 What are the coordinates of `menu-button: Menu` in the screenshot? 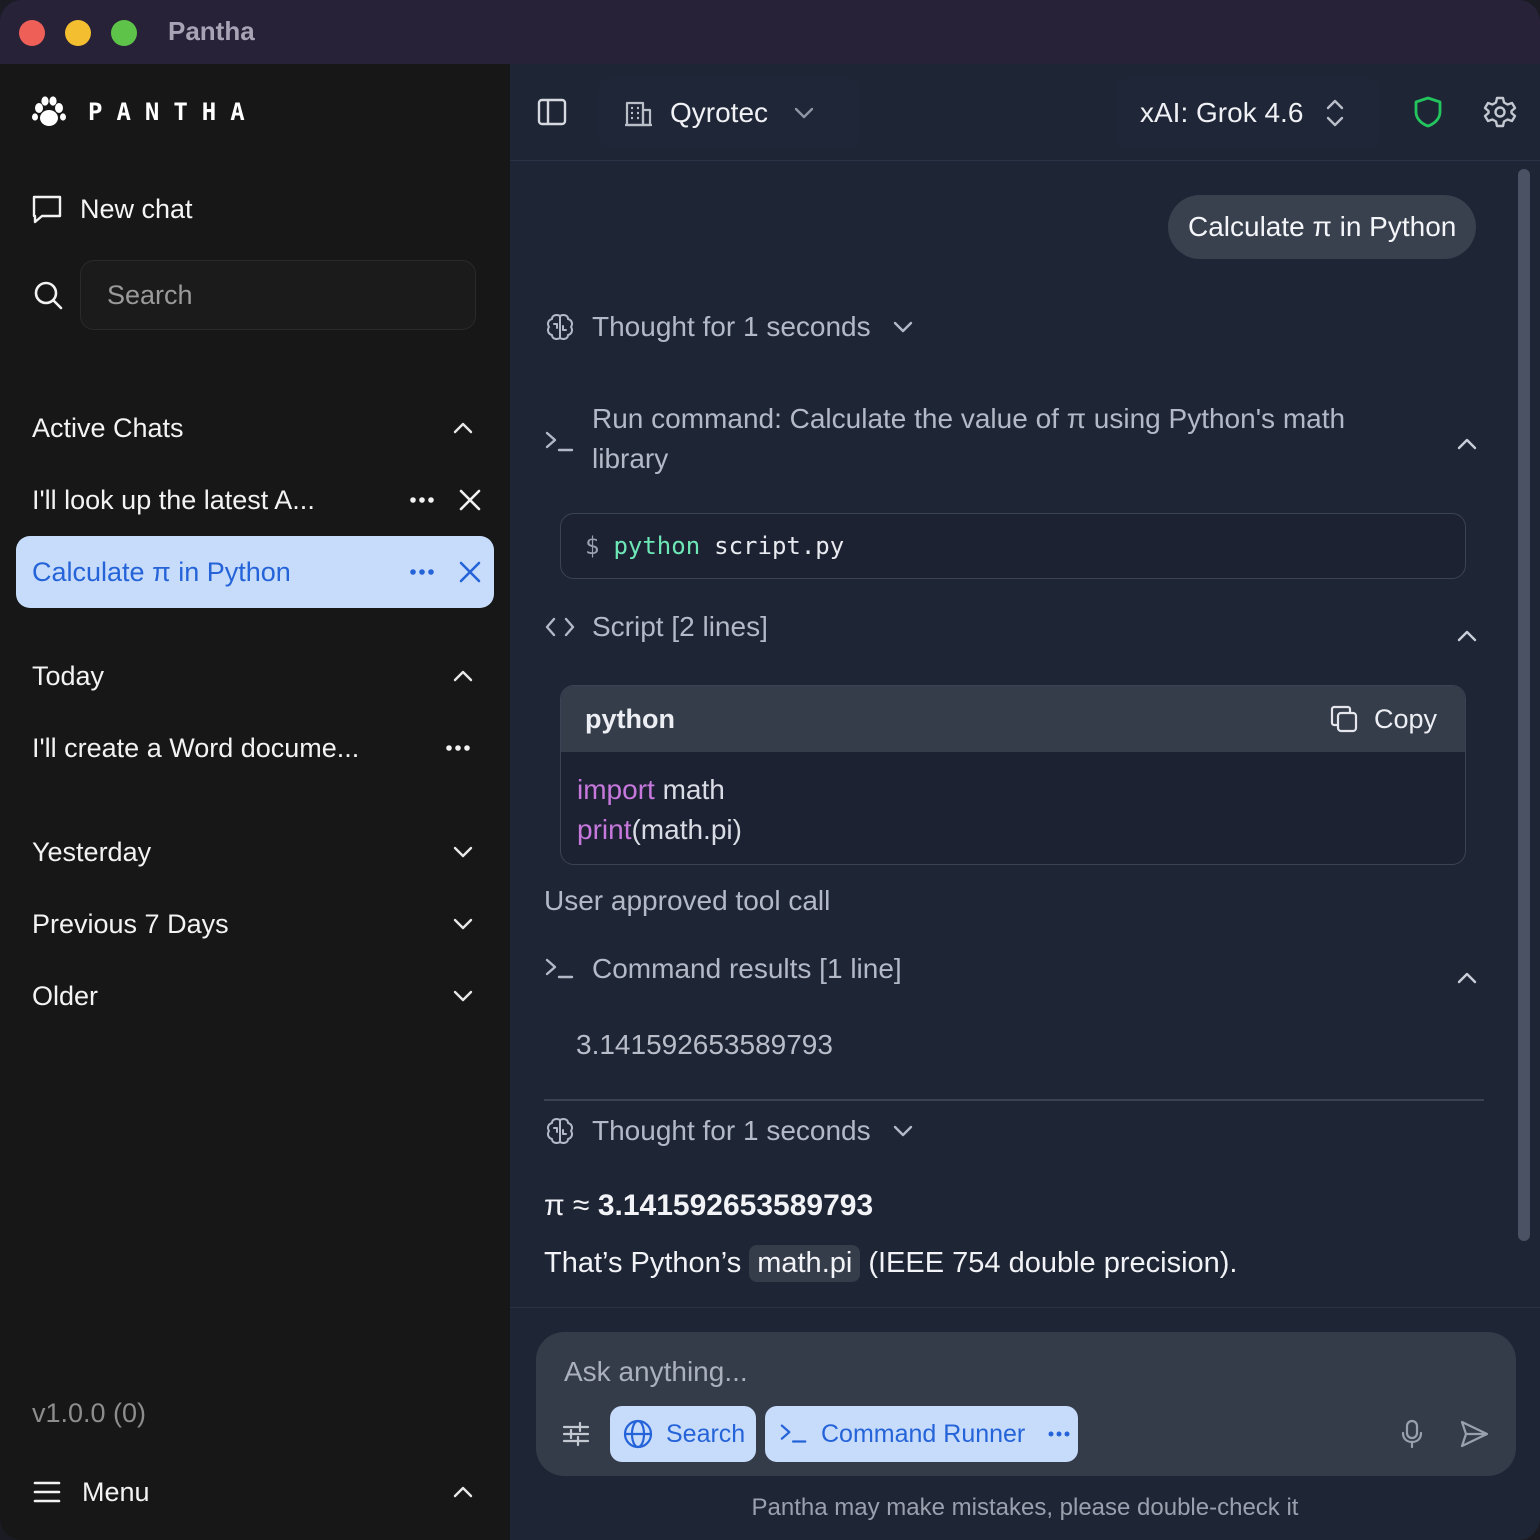 It's located at (254, 1492).